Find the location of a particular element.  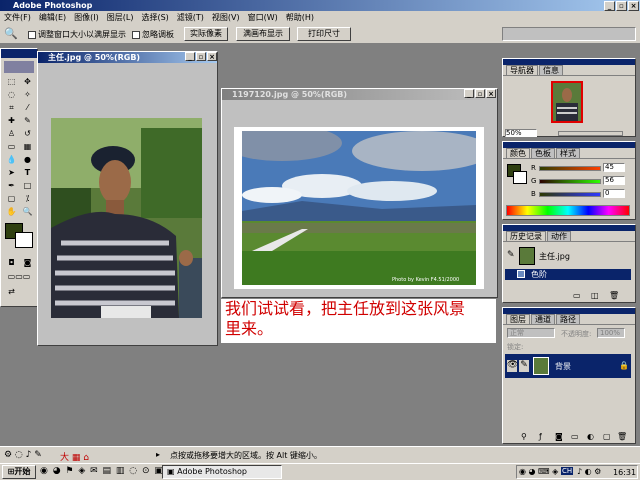

navigator-zoom-field: 50% is located at coordinates (521, 133).